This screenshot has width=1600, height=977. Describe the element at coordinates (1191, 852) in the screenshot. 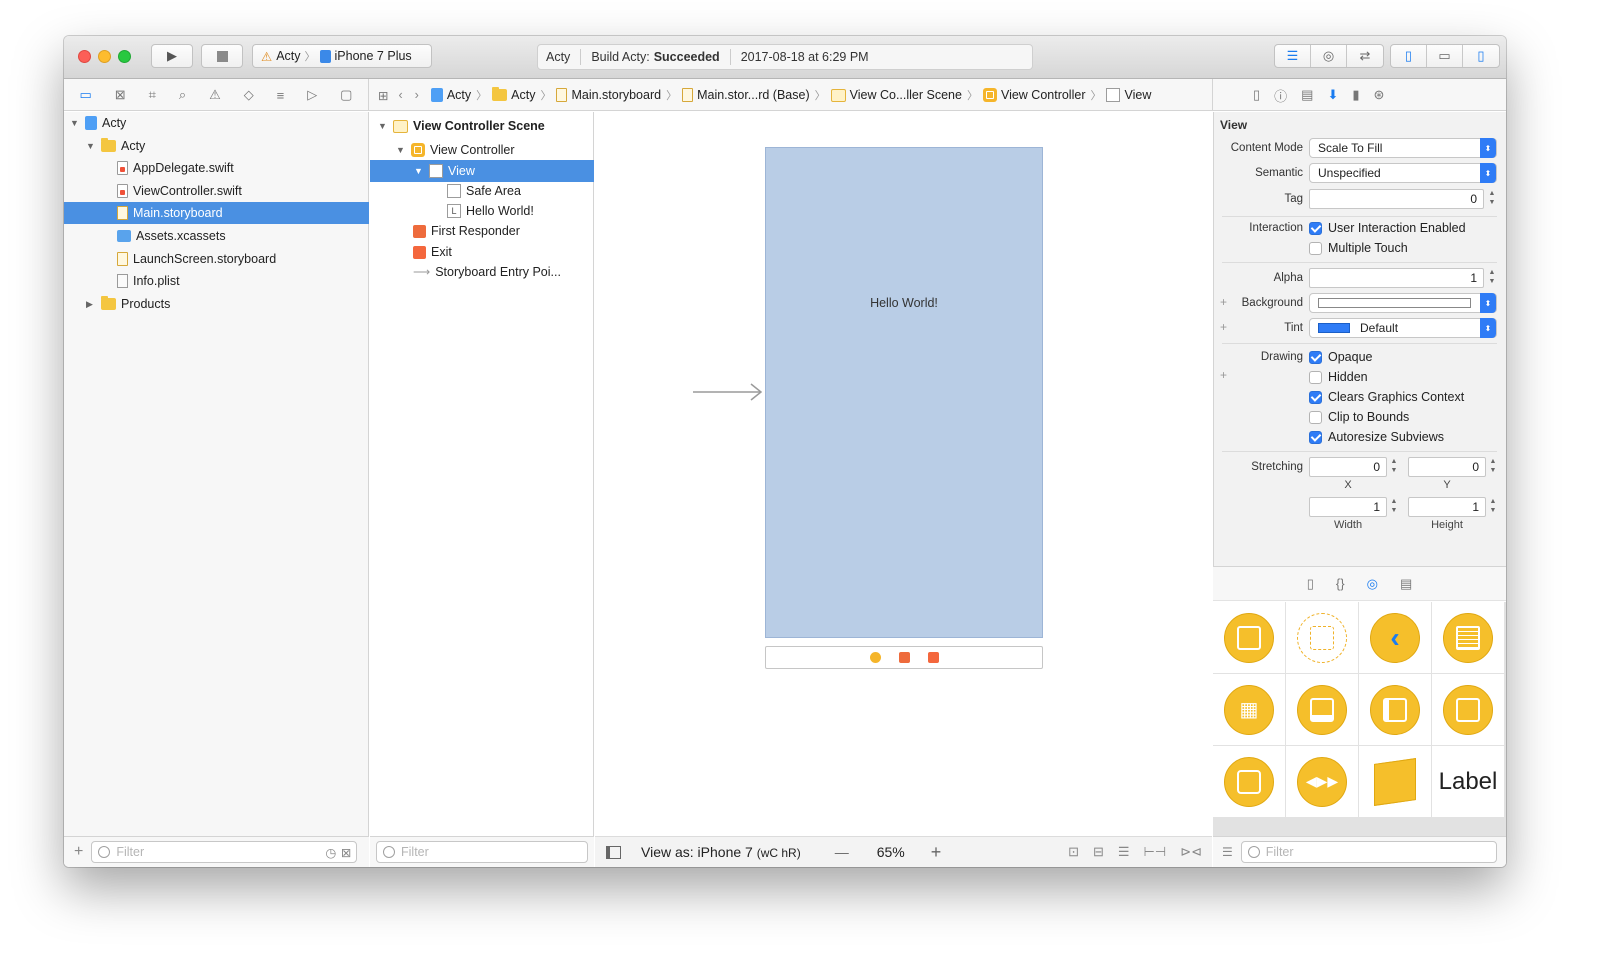

I see `resolve-issues-icon: ⊳⊲` at that location.